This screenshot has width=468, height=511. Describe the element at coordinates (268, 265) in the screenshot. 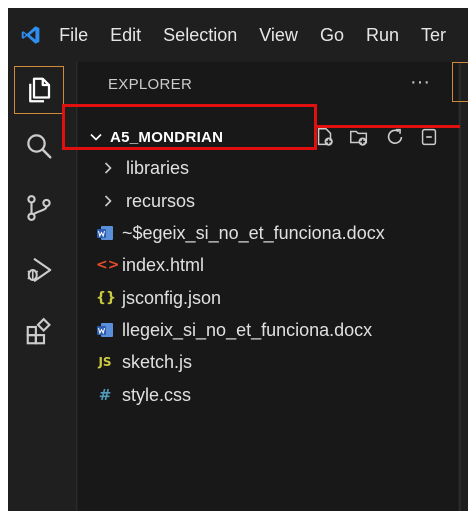

I see `tree-file-index-html: <> index.html` at that location.